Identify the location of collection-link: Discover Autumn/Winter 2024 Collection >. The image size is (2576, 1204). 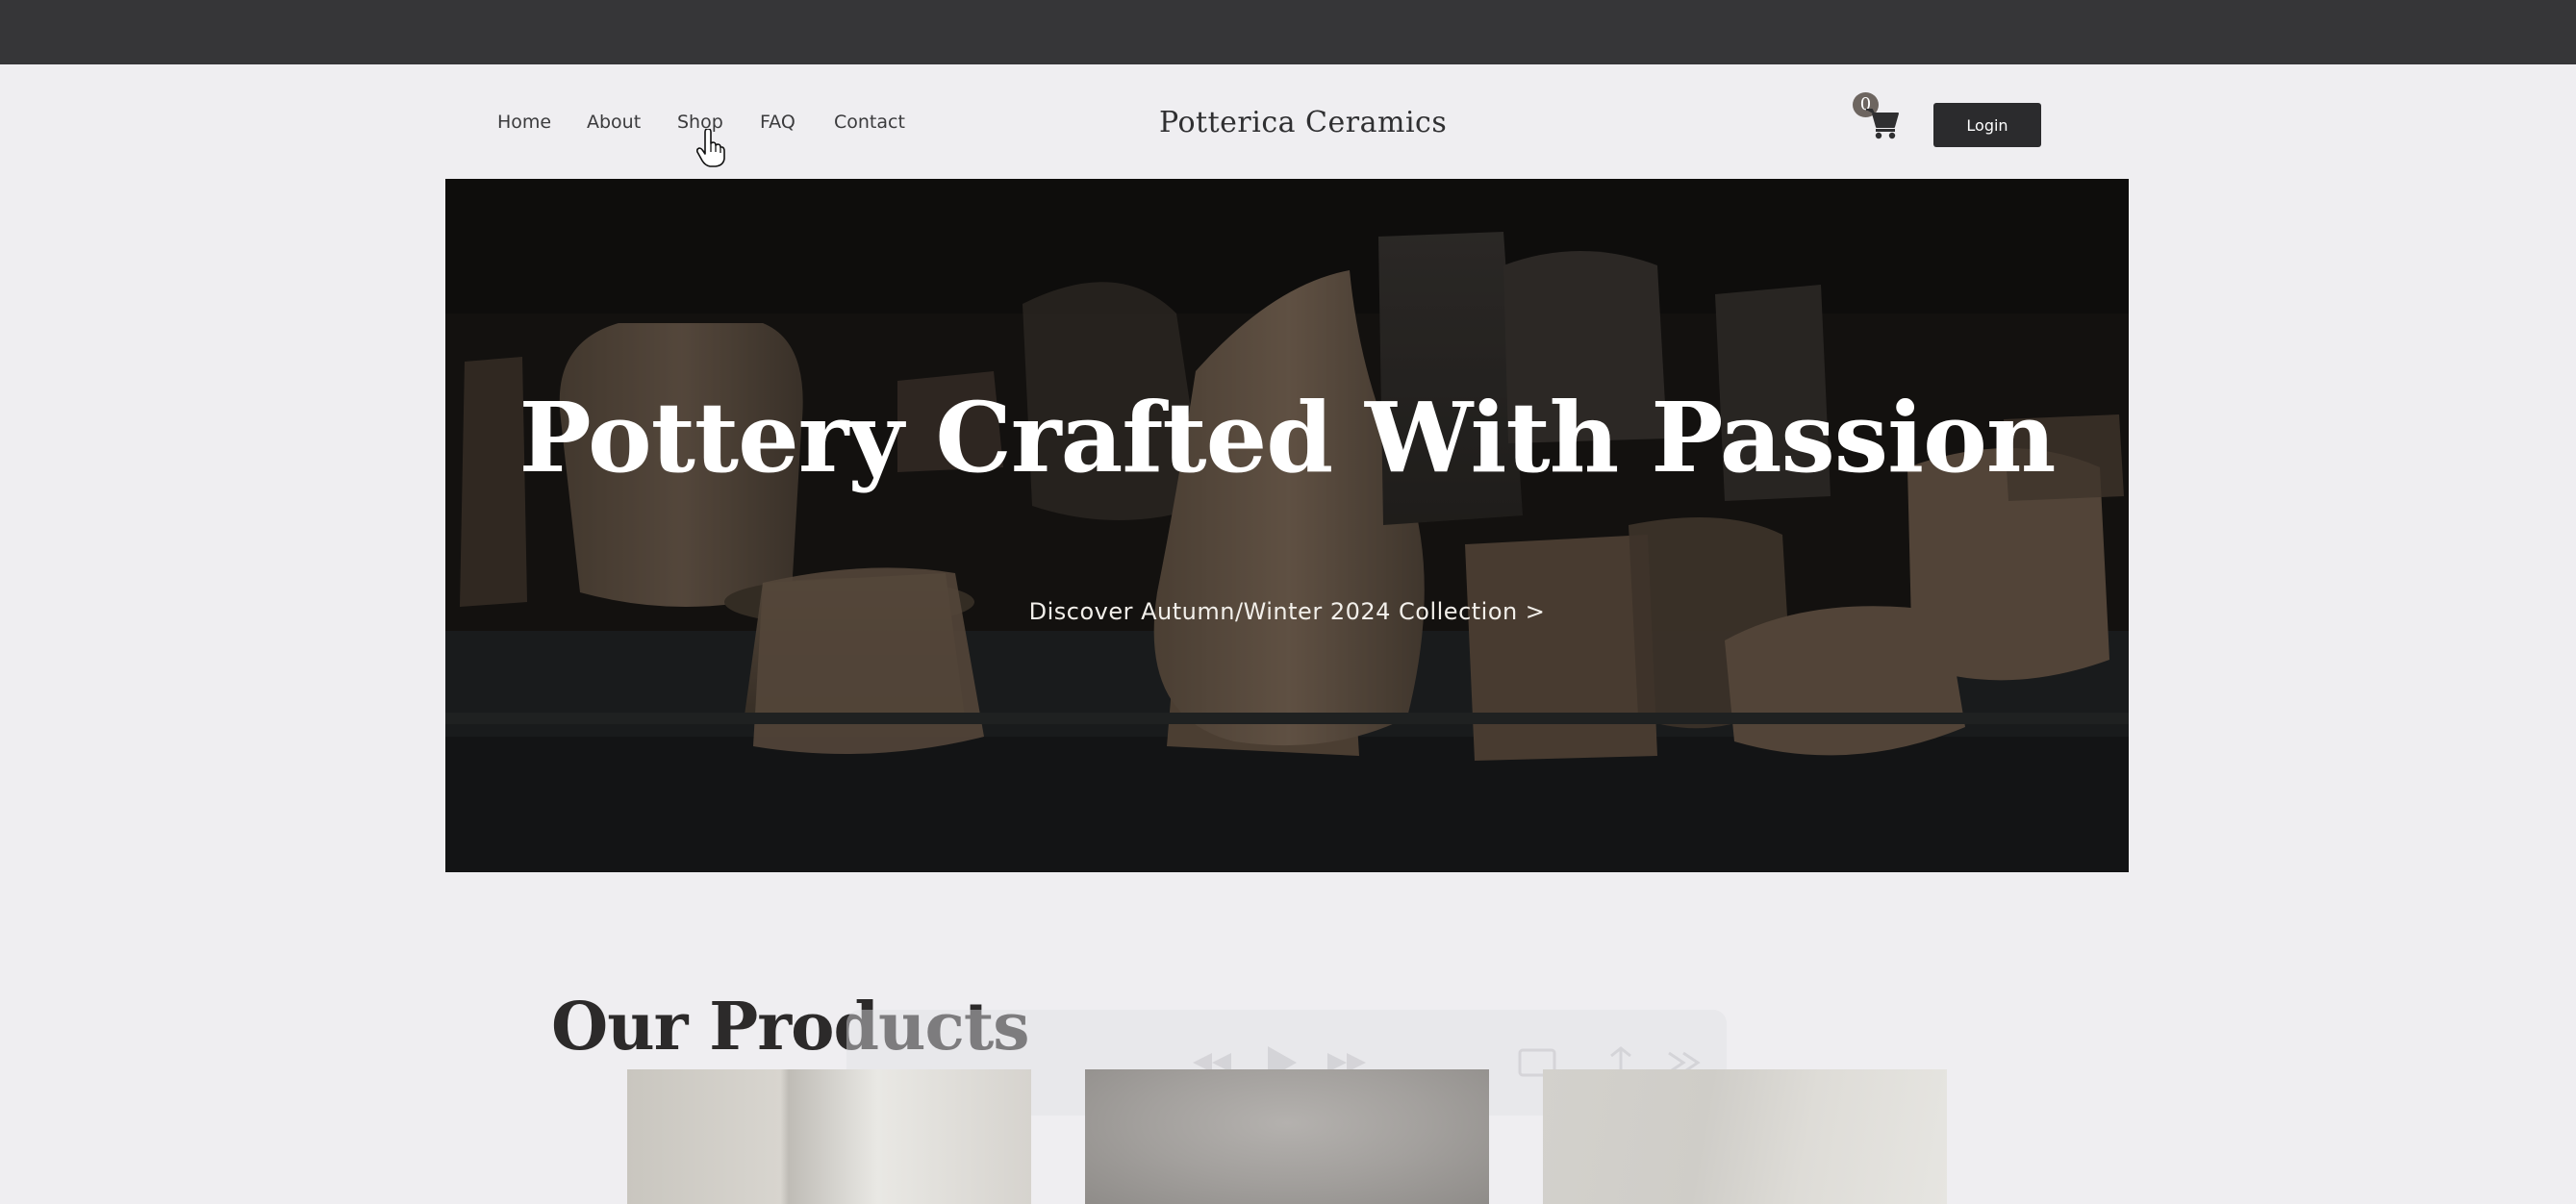
(1287, 611).